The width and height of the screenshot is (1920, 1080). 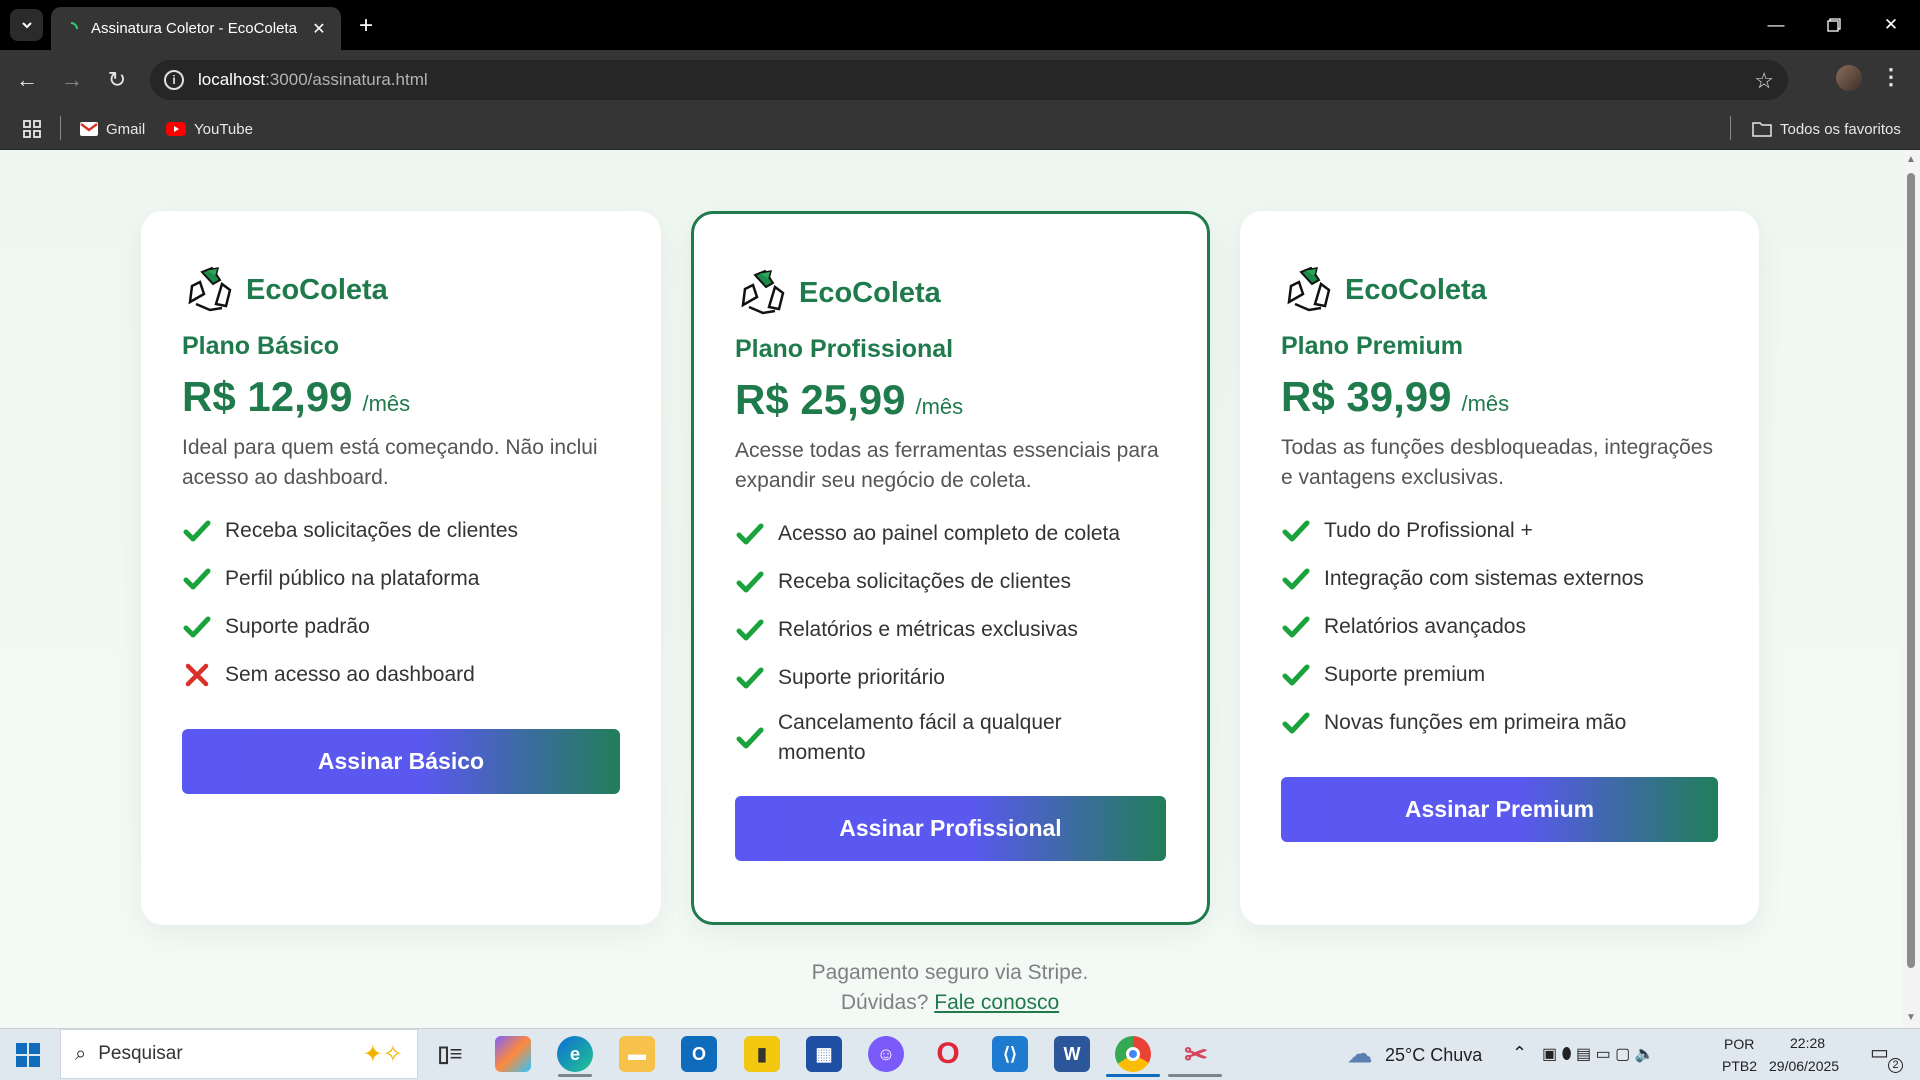 What do you see at coordinates (1834, 25) in the screenshot?
I see `restore-icon` at bounding box center [1834, 25].